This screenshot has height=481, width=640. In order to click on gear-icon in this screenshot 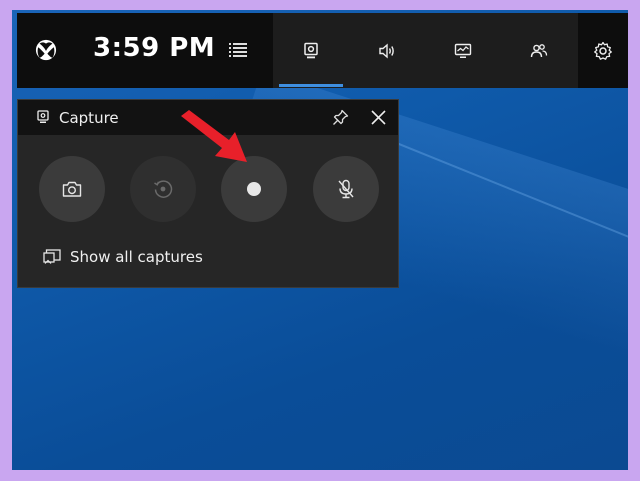, I will do `click(603, 50)`.